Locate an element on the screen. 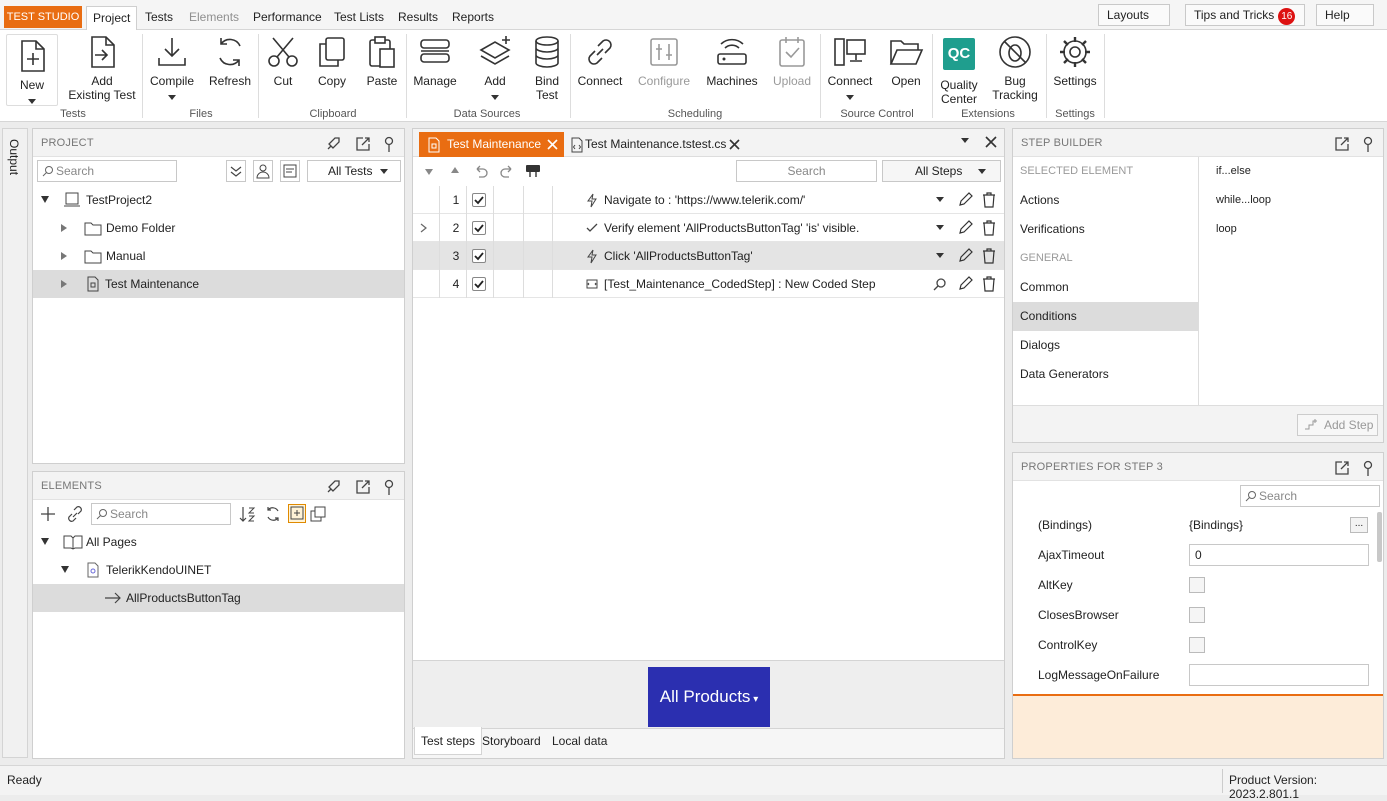  upload-button: Upload is located at coordinates (792, 61).